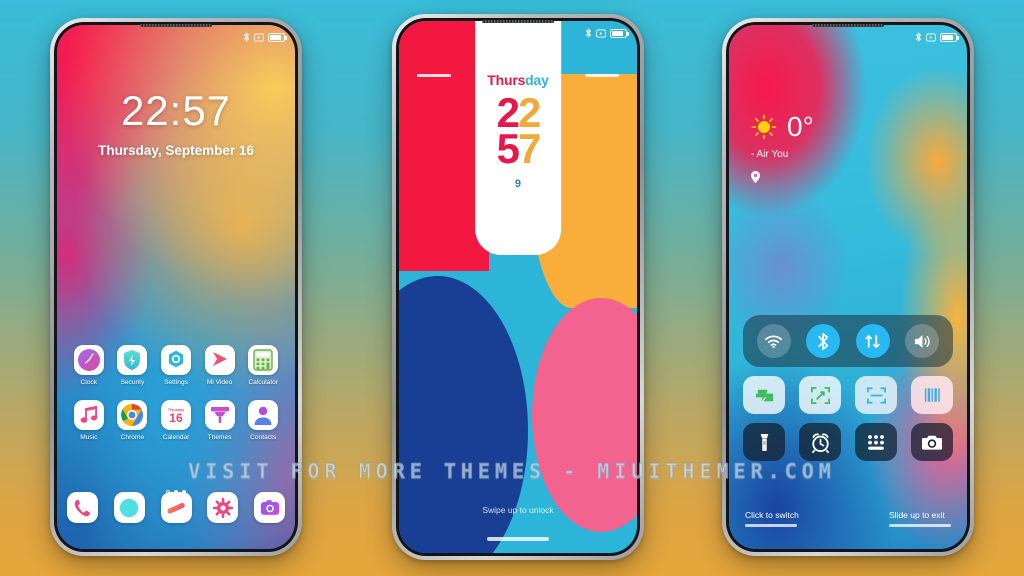 This screenshot has width=1024, height=576. I want to click on alarm-clock-toggle, so click(820, 442).